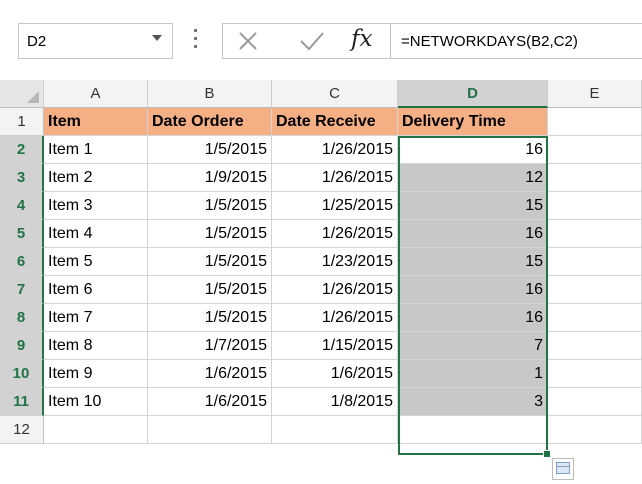 This screenshot has width=642, height=484. Describe the element at coordinates (335, 402) in the screenshot. I see `cell-date-received: 1/8/2015` at that location.